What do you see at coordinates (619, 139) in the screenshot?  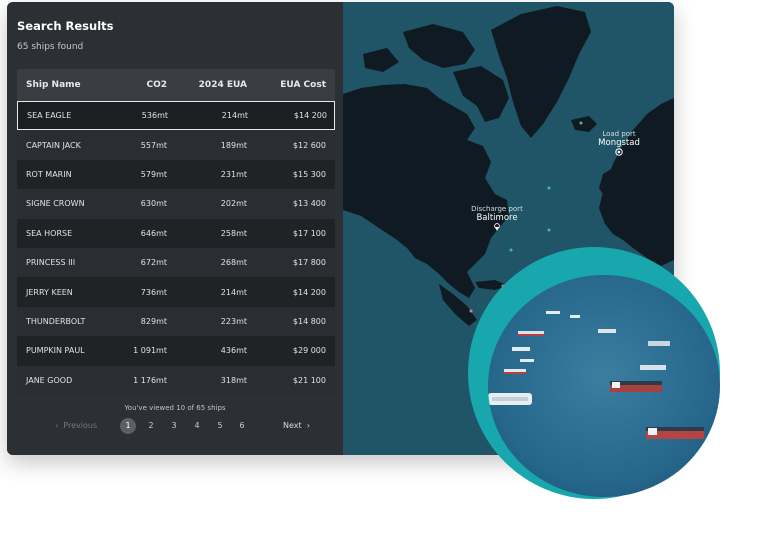 I see `load-port-label: Load port Mongstad` at bounding box center [619, 139].